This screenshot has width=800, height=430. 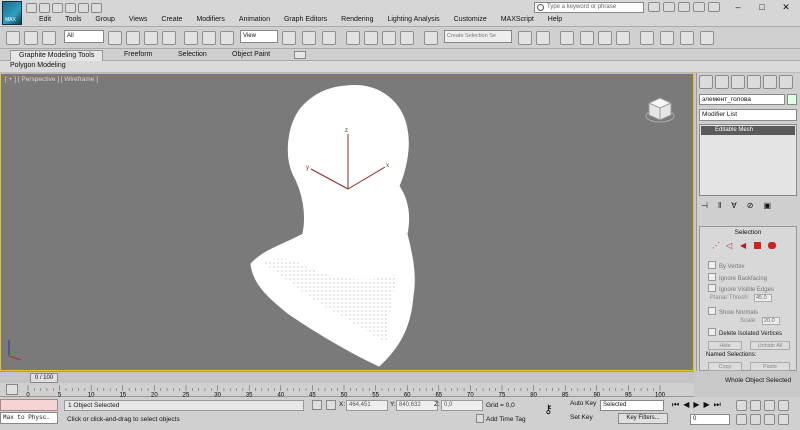 I want to click on paste-button: Paste, so click(x=770, y=366).